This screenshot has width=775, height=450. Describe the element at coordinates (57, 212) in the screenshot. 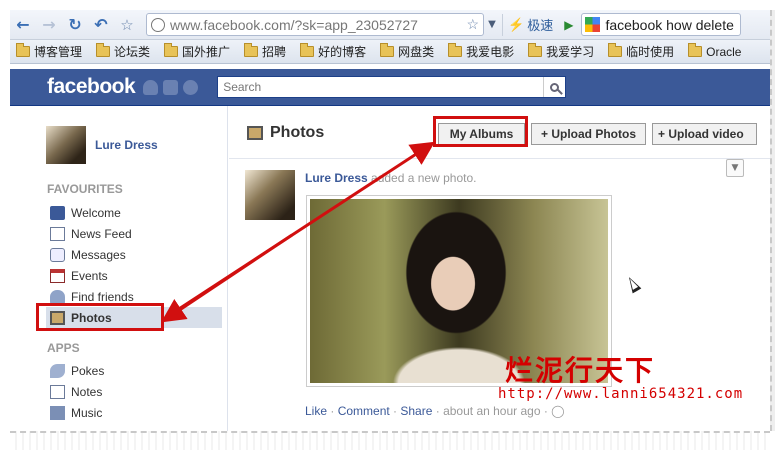

I see `welcome-icon` at that location.